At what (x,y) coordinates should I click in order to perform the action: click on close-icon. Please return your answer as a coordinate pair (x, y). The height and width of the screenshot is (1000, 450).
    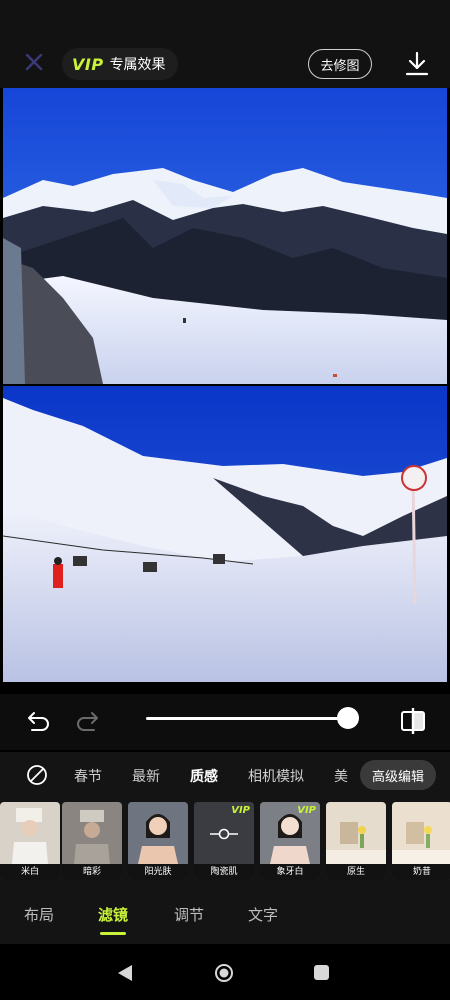
    Looking at the image, I should click on (34, 62).